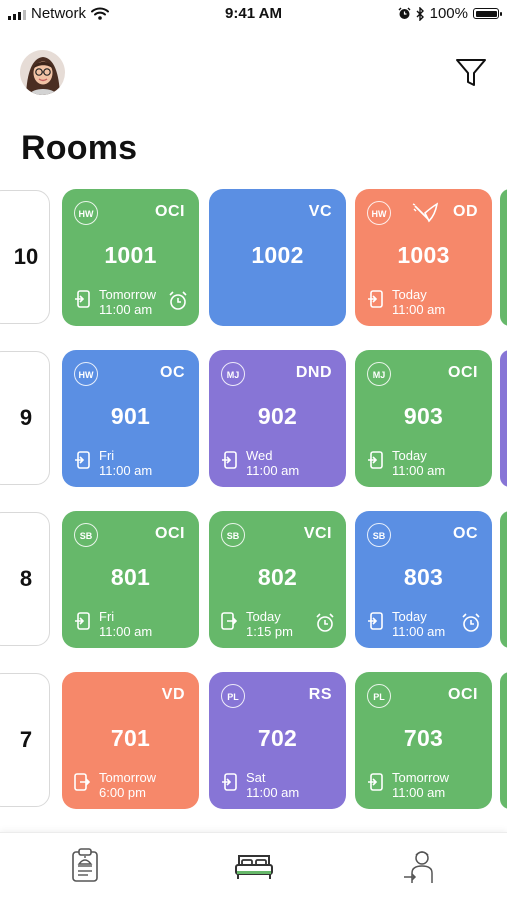  I want to click on room-card: PL RS 702 Sat 11:00 am, so click(277, 740).